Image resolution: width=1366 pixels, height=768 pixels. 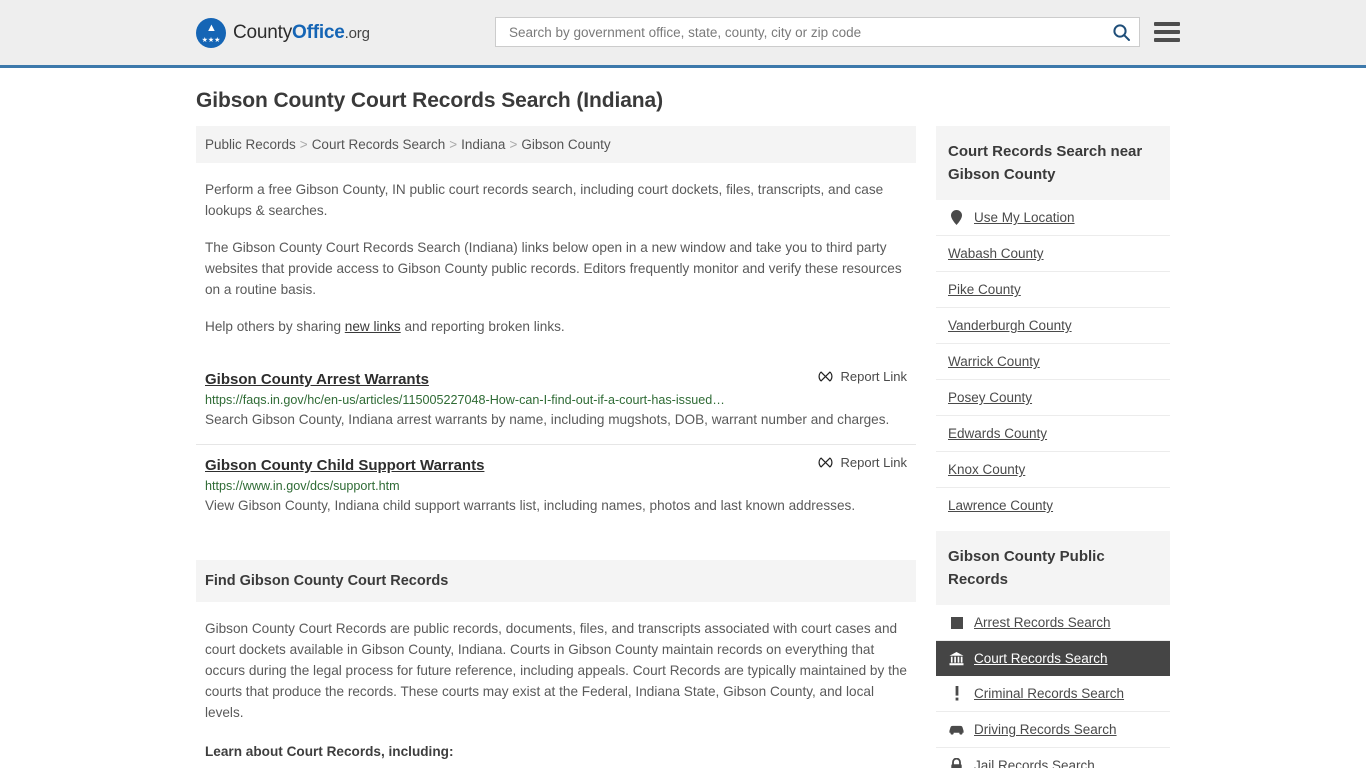 I want to click on sidebar-item-jail-records-search: Jail Records Search, so click(x=1053, y=758).